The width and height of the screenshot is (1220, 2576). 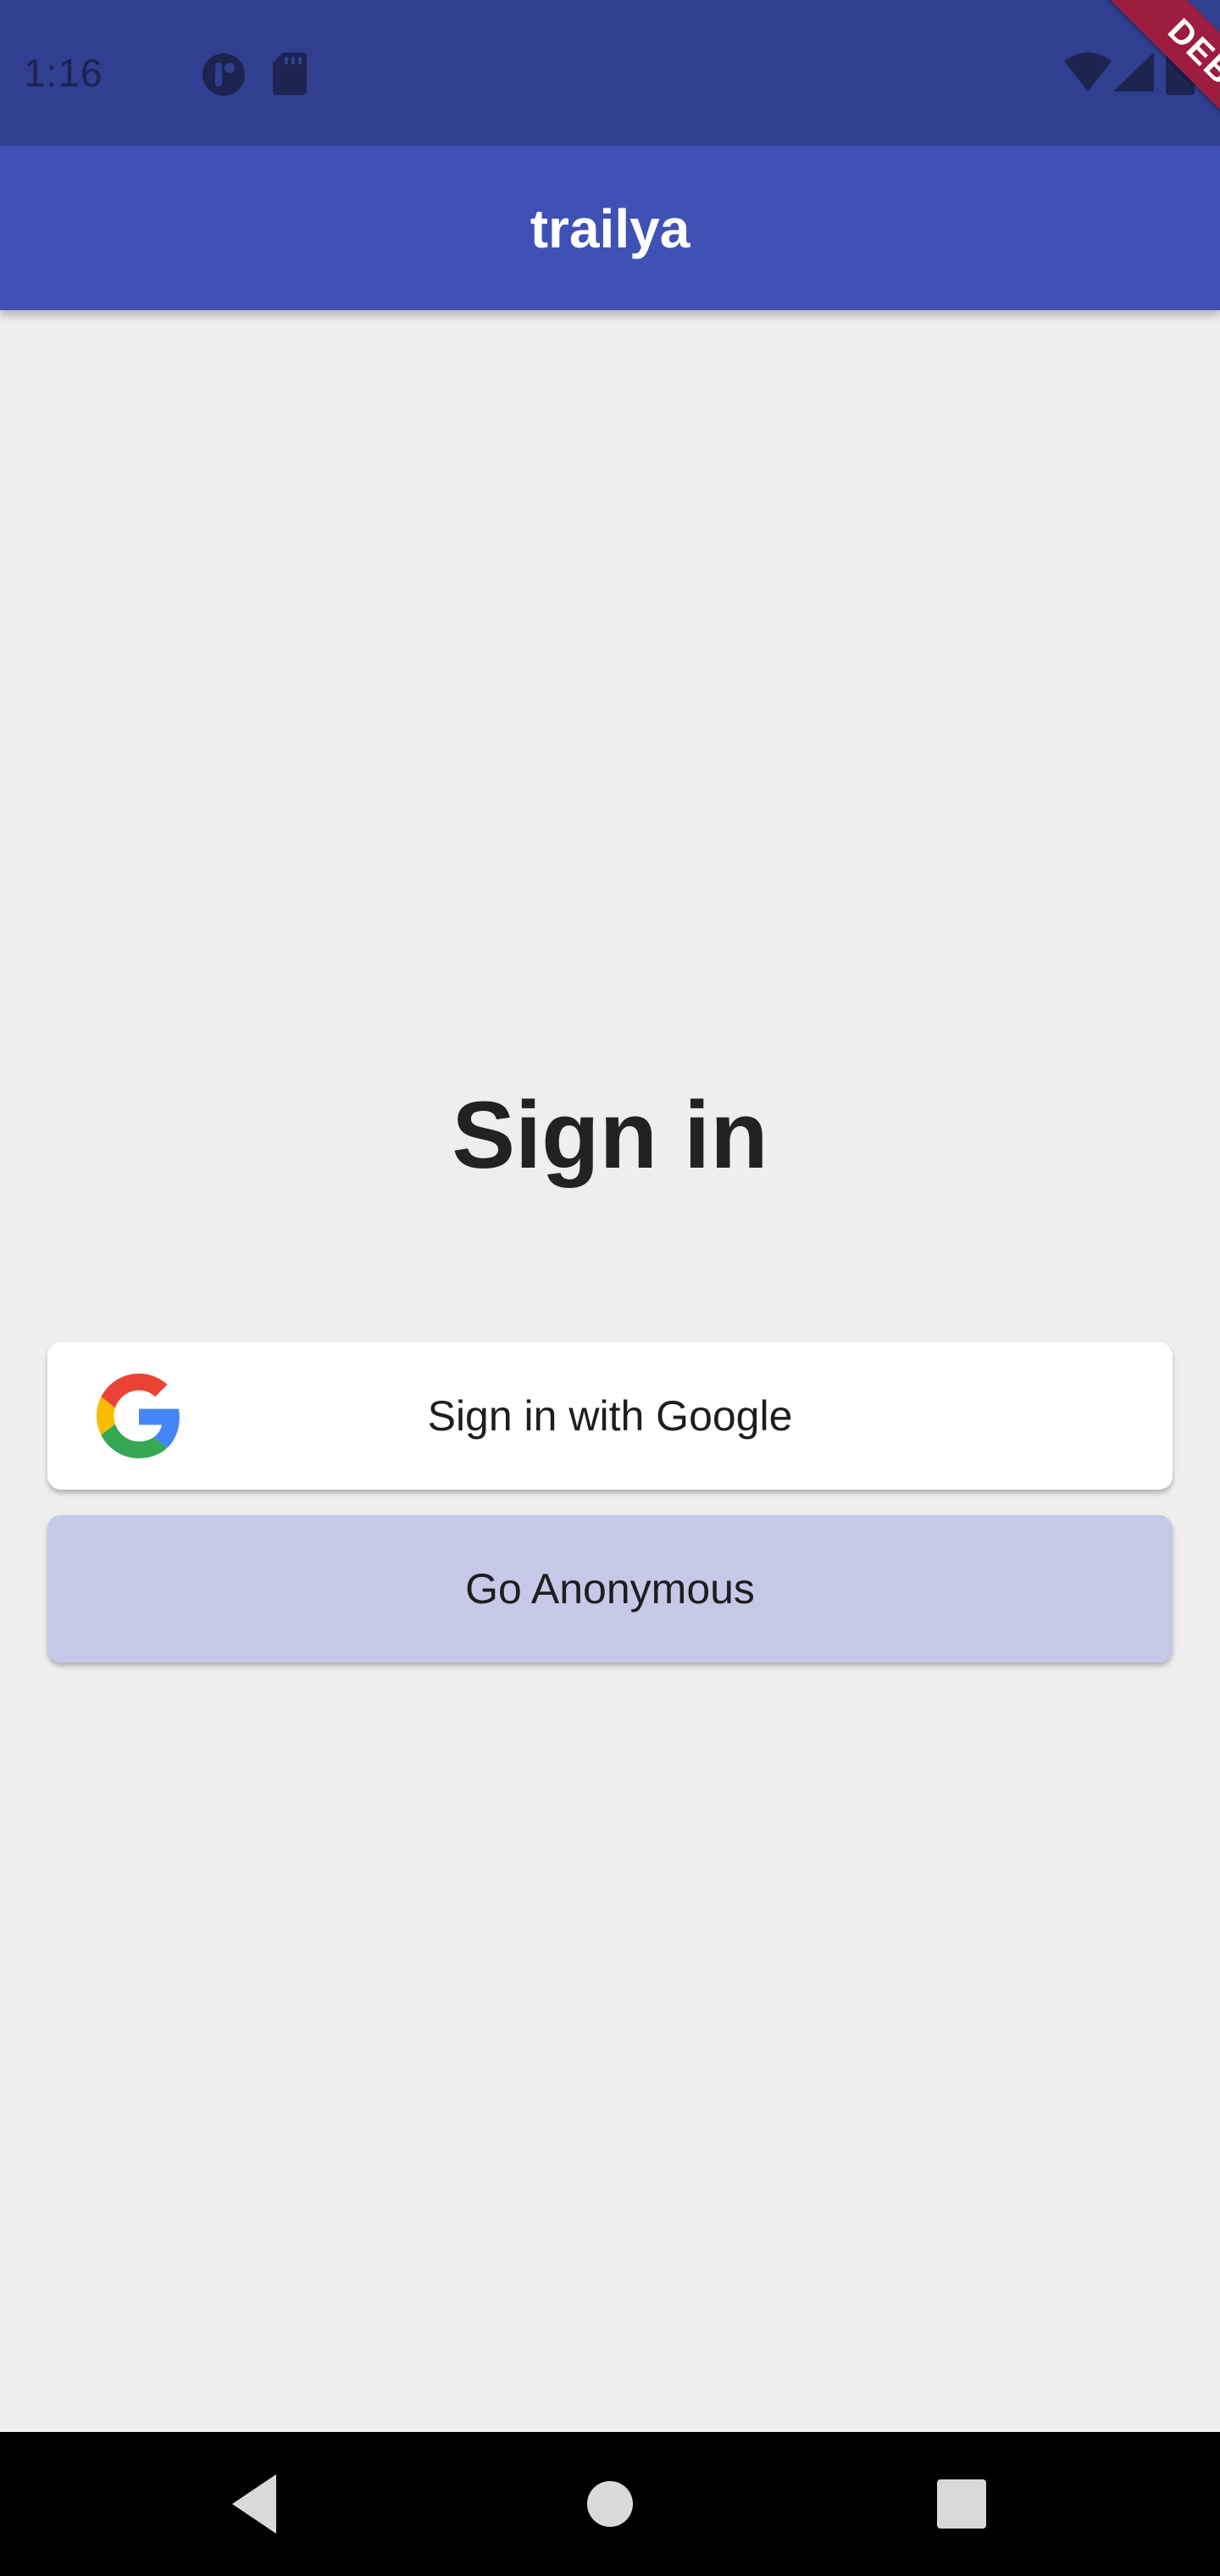 I want to click on home-icon, so click(x=610, y=2504).